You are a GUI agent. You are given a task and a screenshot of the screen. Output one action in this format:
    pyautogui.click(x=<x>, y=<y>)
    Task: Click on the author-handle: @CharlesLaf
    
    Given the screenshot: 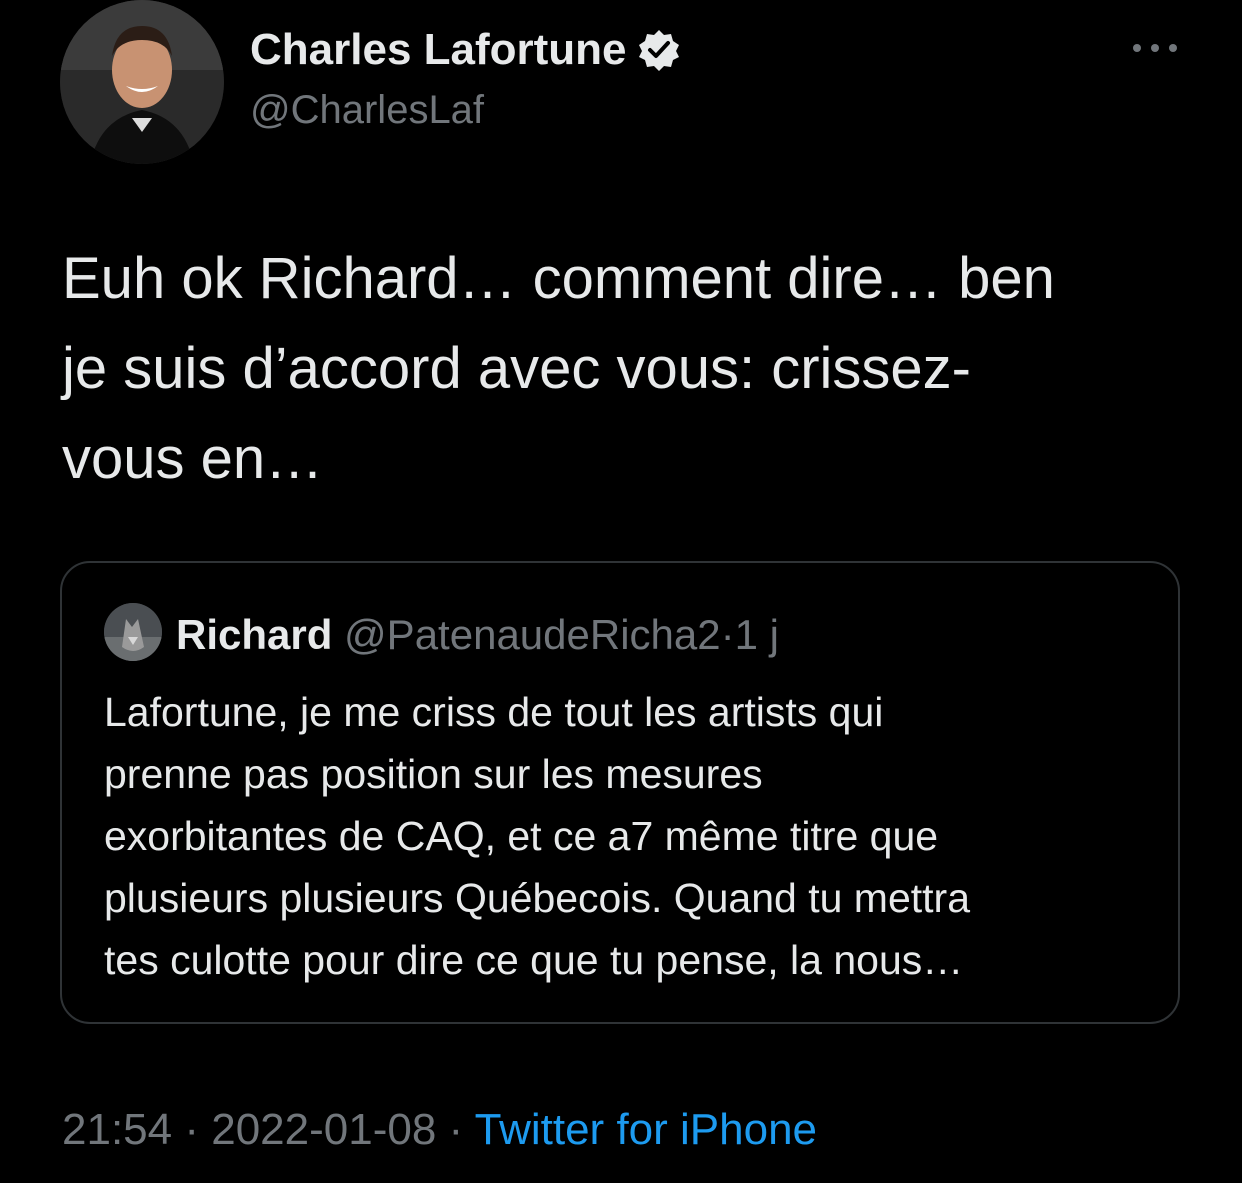 What is the action you would take?
    pyautogui.click(x=367, y=110)
    